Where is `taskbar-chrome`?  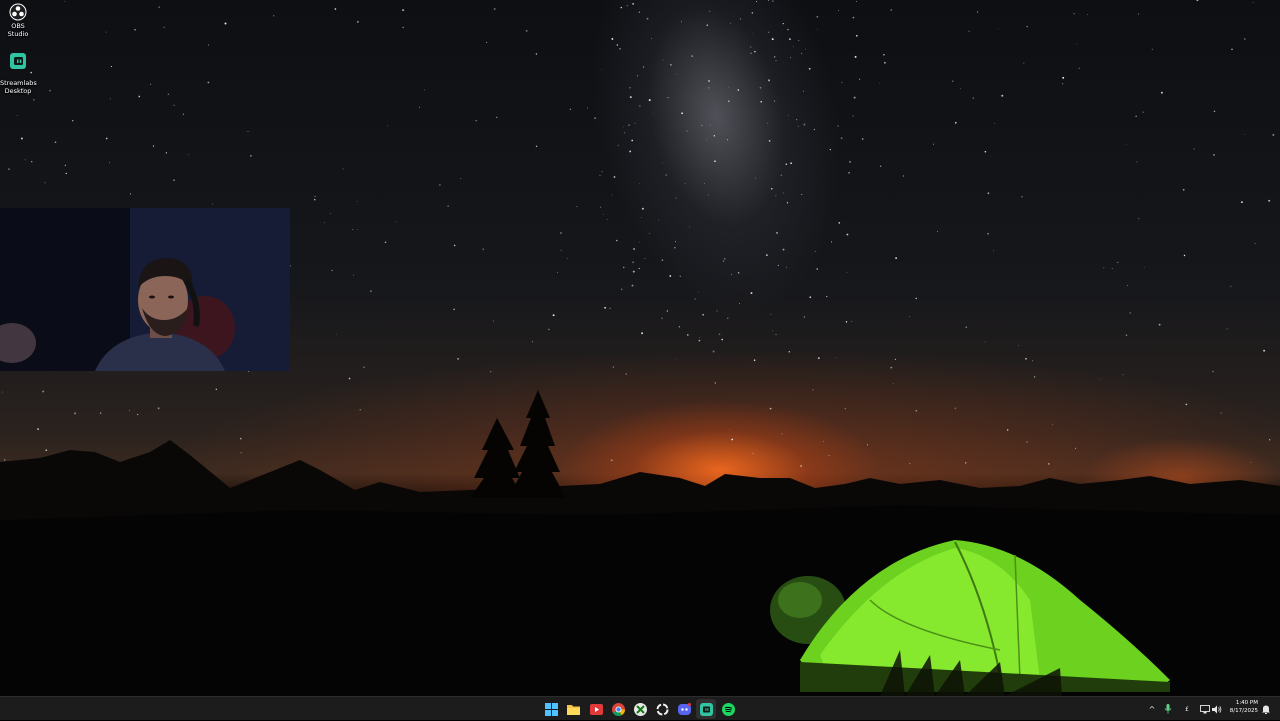 taskbar-chrome is located at coordinates (618, 709).